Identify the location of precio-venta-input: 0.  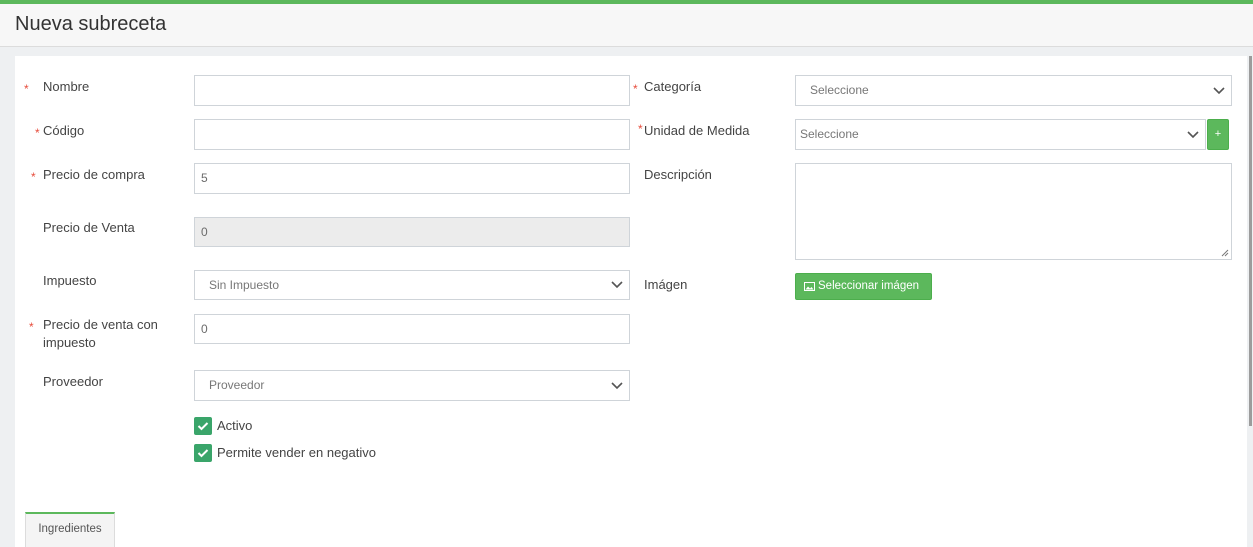
(412, 232).